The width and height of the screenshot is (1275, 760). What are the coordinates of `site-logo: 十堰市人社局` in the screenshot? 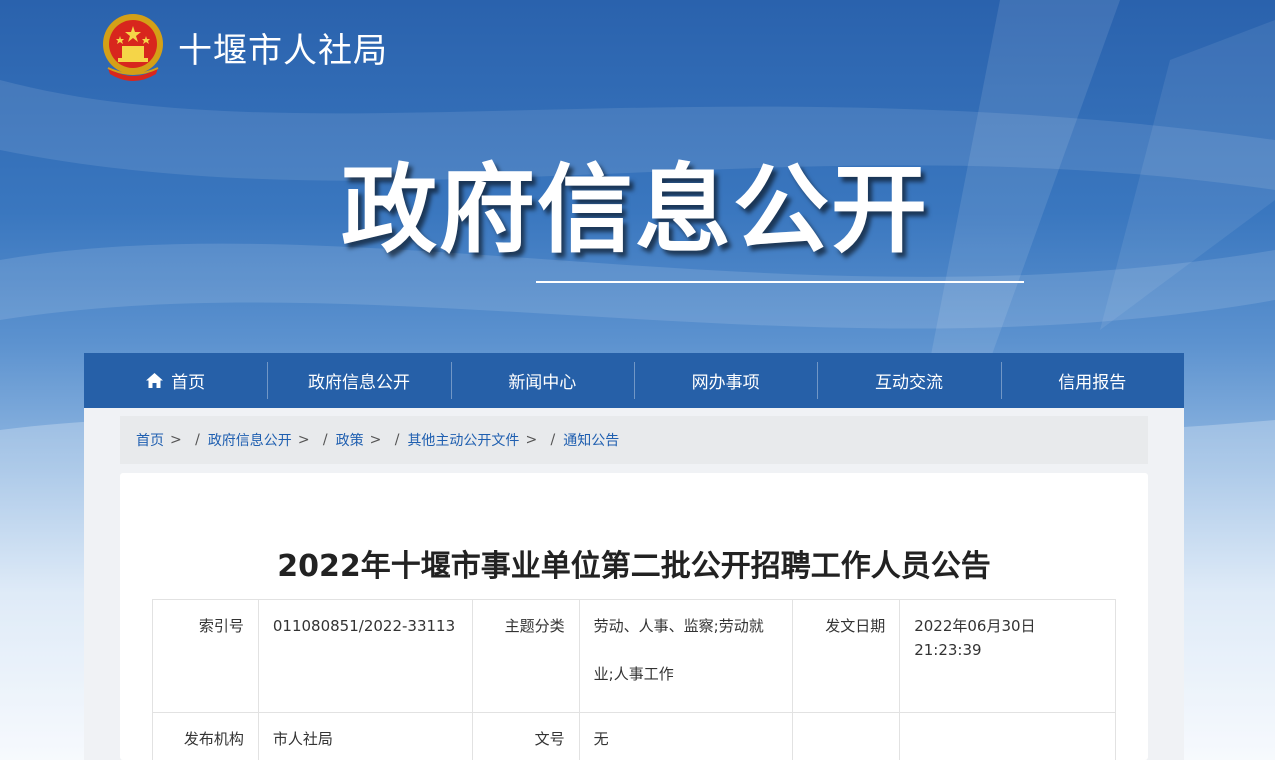 It's located at (244, 47).